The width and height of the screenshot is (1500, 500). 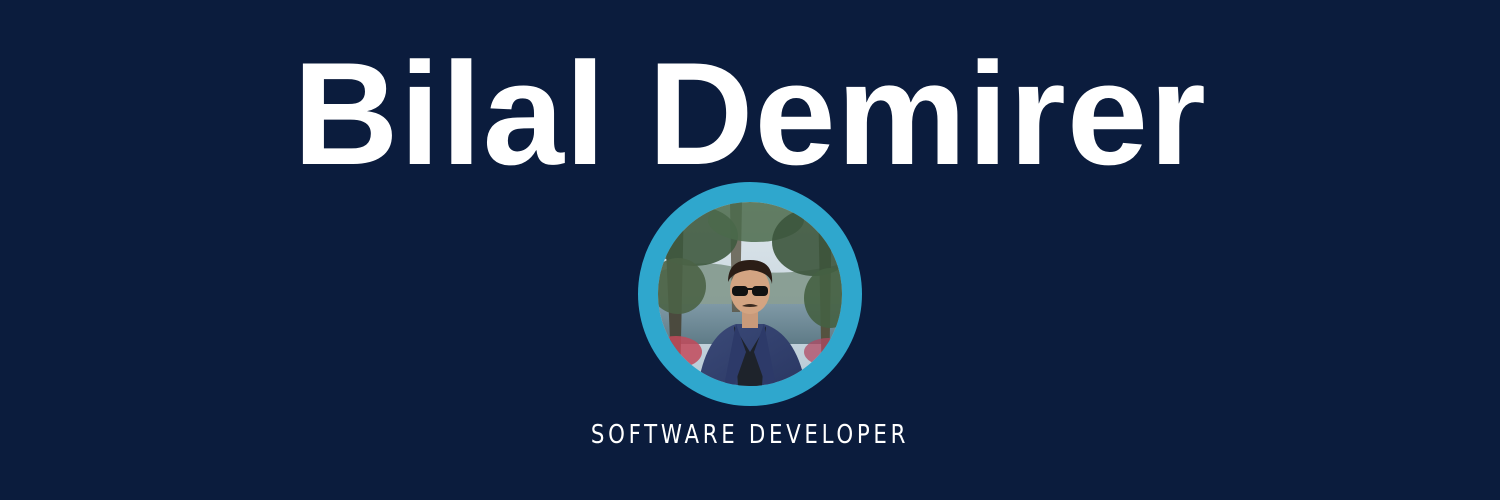 I want to click on avatar, so click(x=750, y=294).